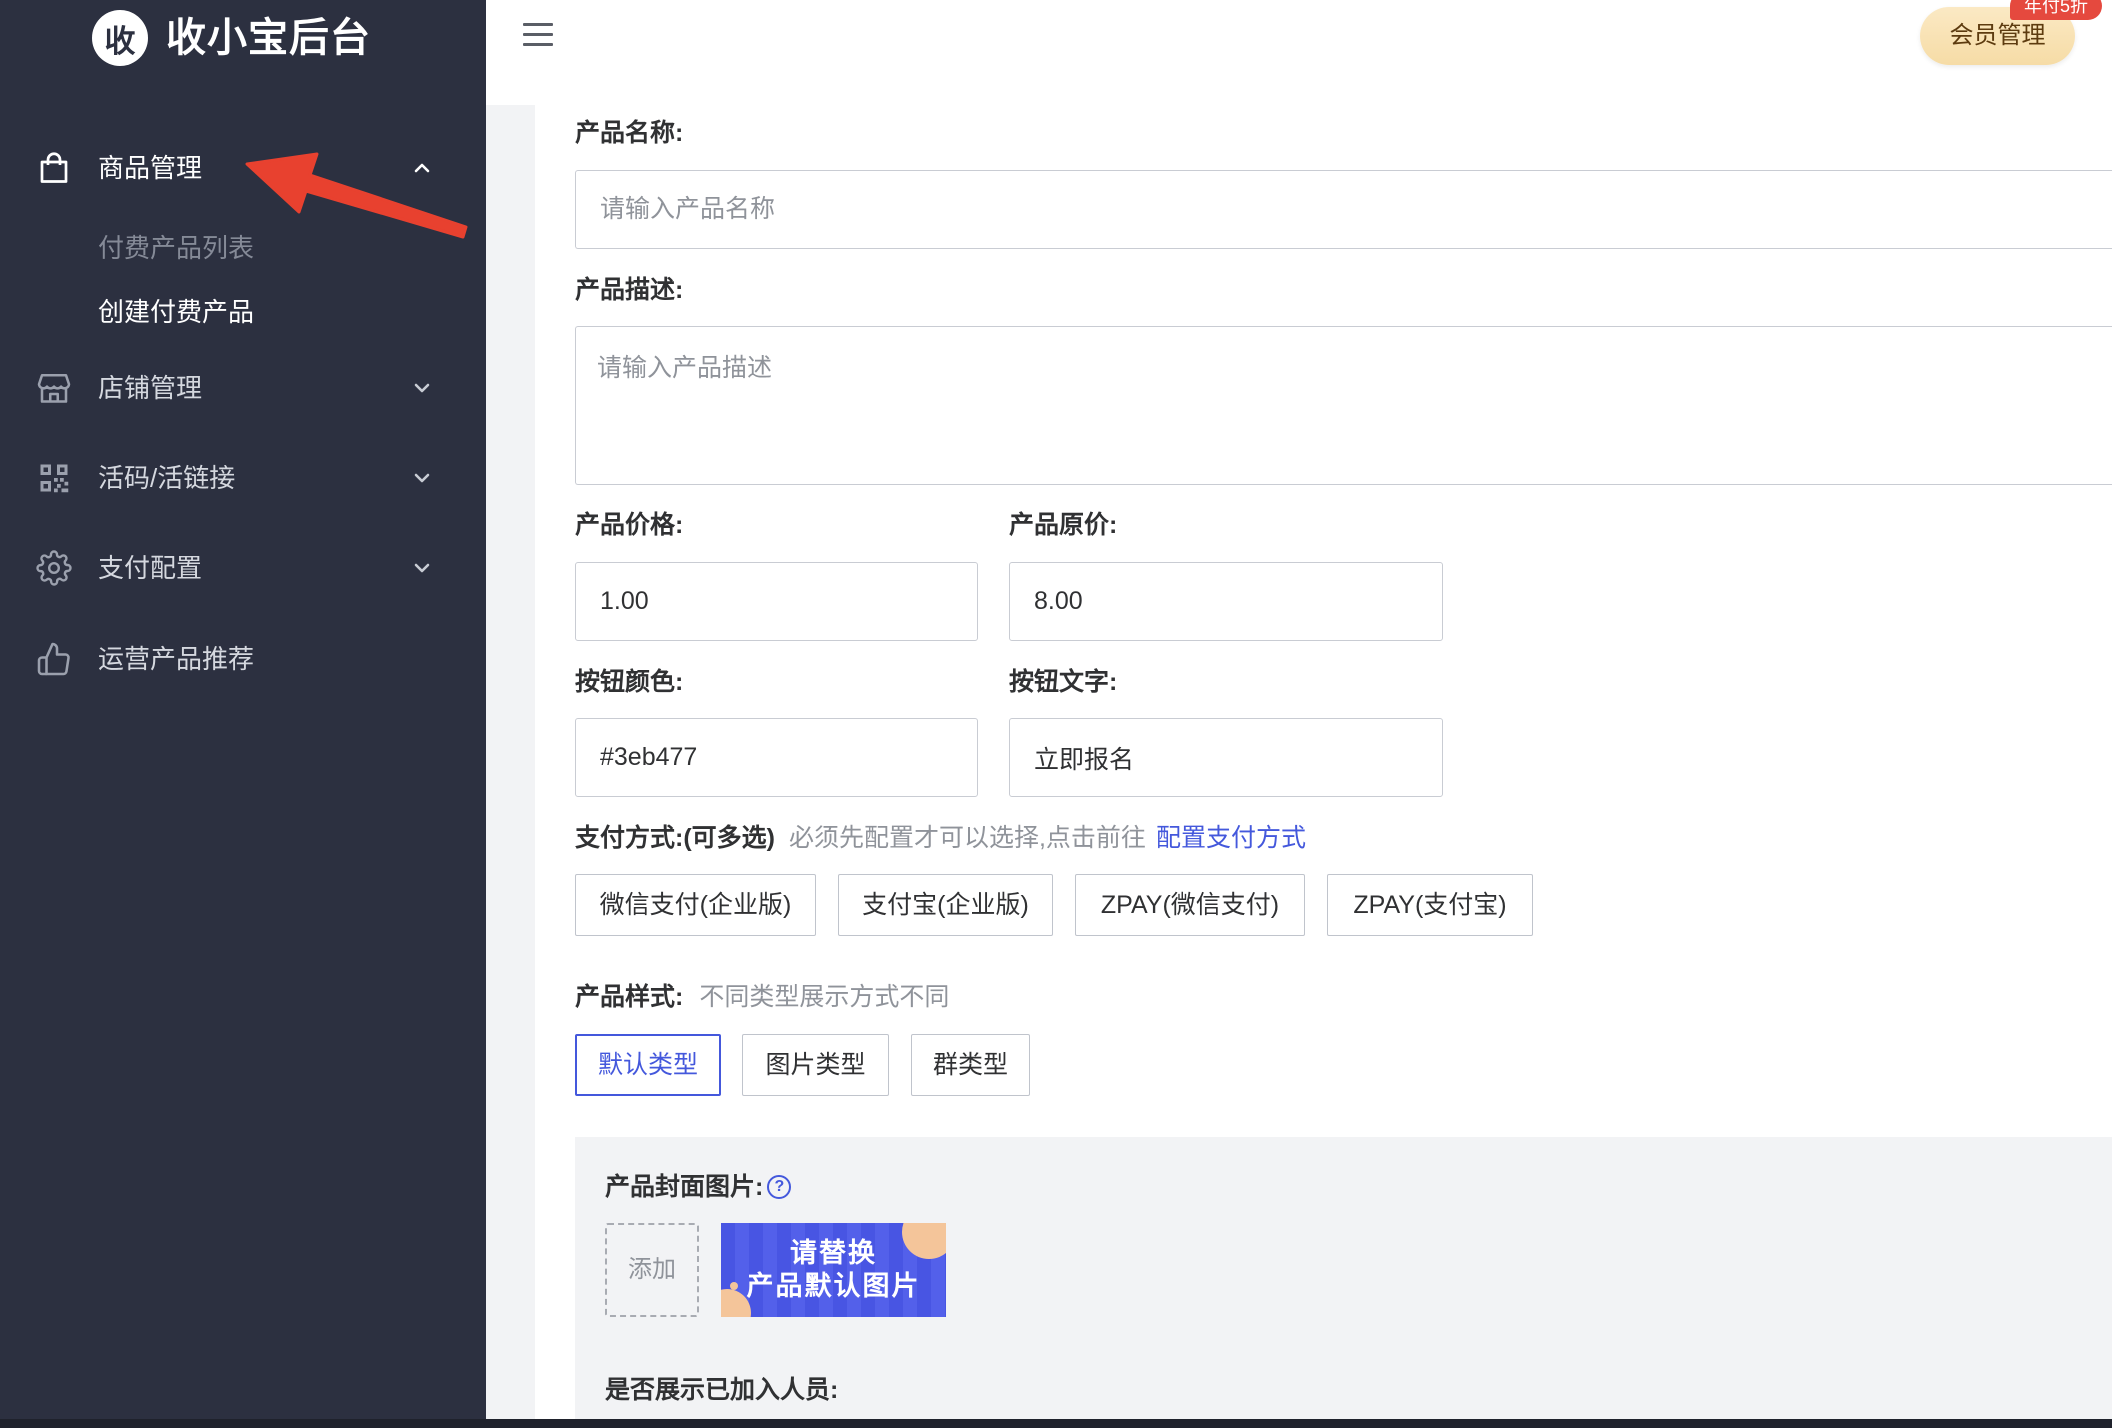 Image resolution: width=2112 pixels, height=1428 pixels. Describe the element at coordinates (652, 1270) in the screenshot. I see `add-cover-image-button: 添加` at that location.